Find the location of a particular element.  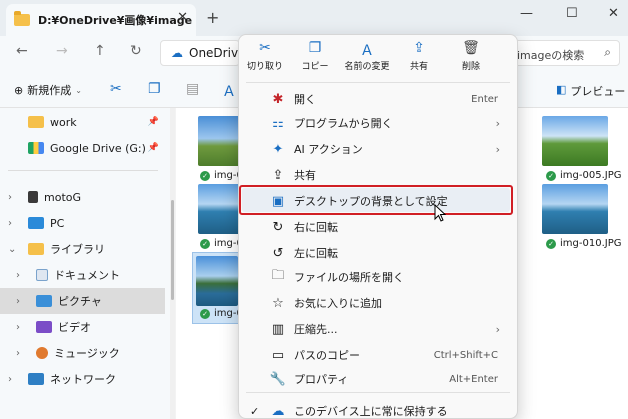

open-icon: ✱ is located at coordinates (278, 99).